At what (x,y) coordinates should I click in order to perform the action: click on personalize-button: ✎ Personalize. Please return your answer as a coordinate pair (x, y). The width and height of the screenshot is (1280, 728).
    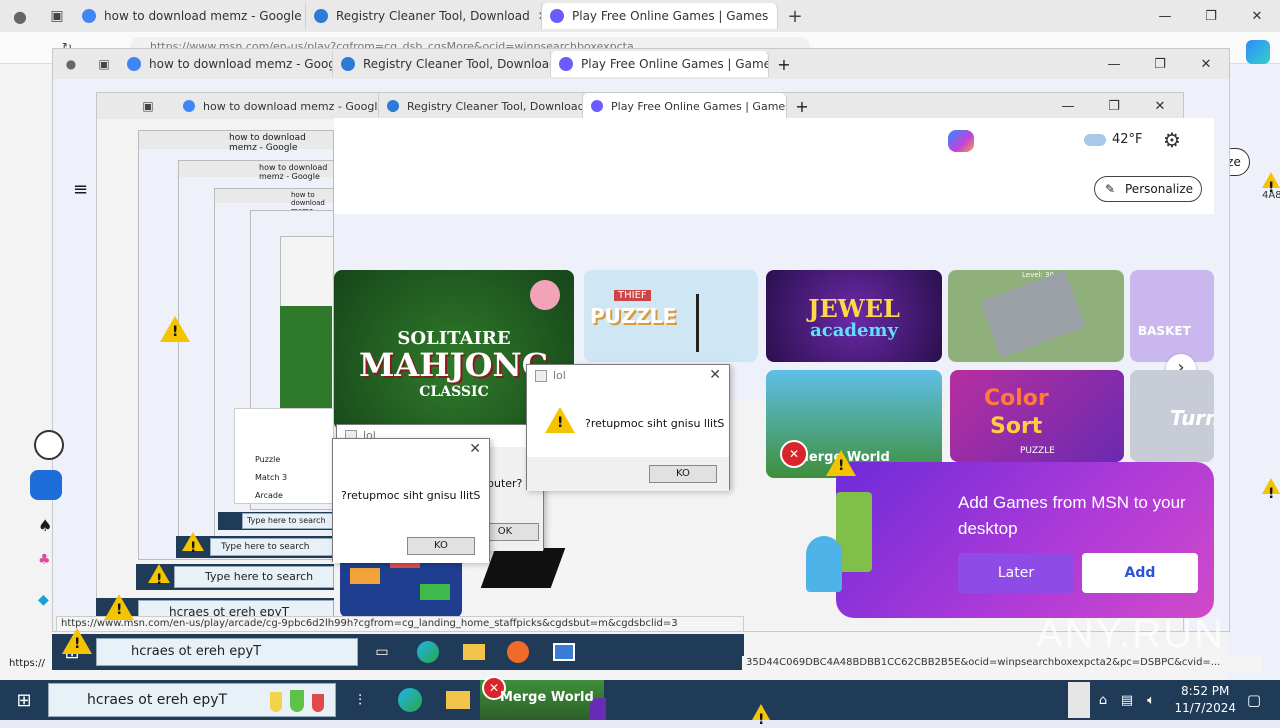
    Looking at the image, I should click on (1148, 189).